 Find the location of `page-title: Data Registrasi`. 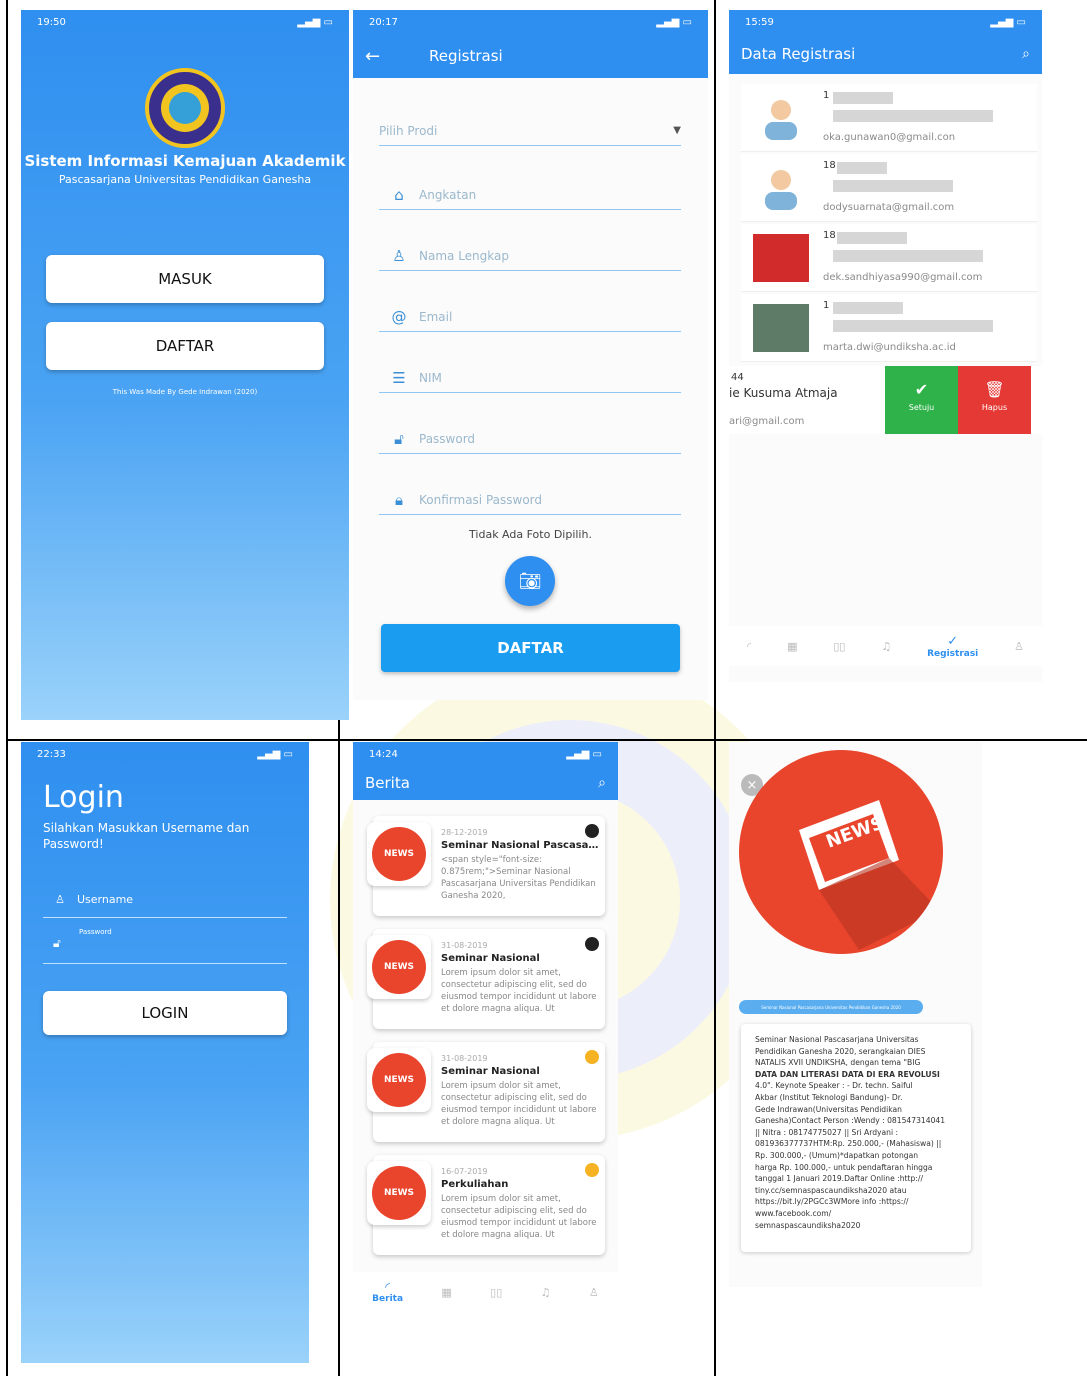

page-title: Data Registrasi is located at coordinates (798, 54).